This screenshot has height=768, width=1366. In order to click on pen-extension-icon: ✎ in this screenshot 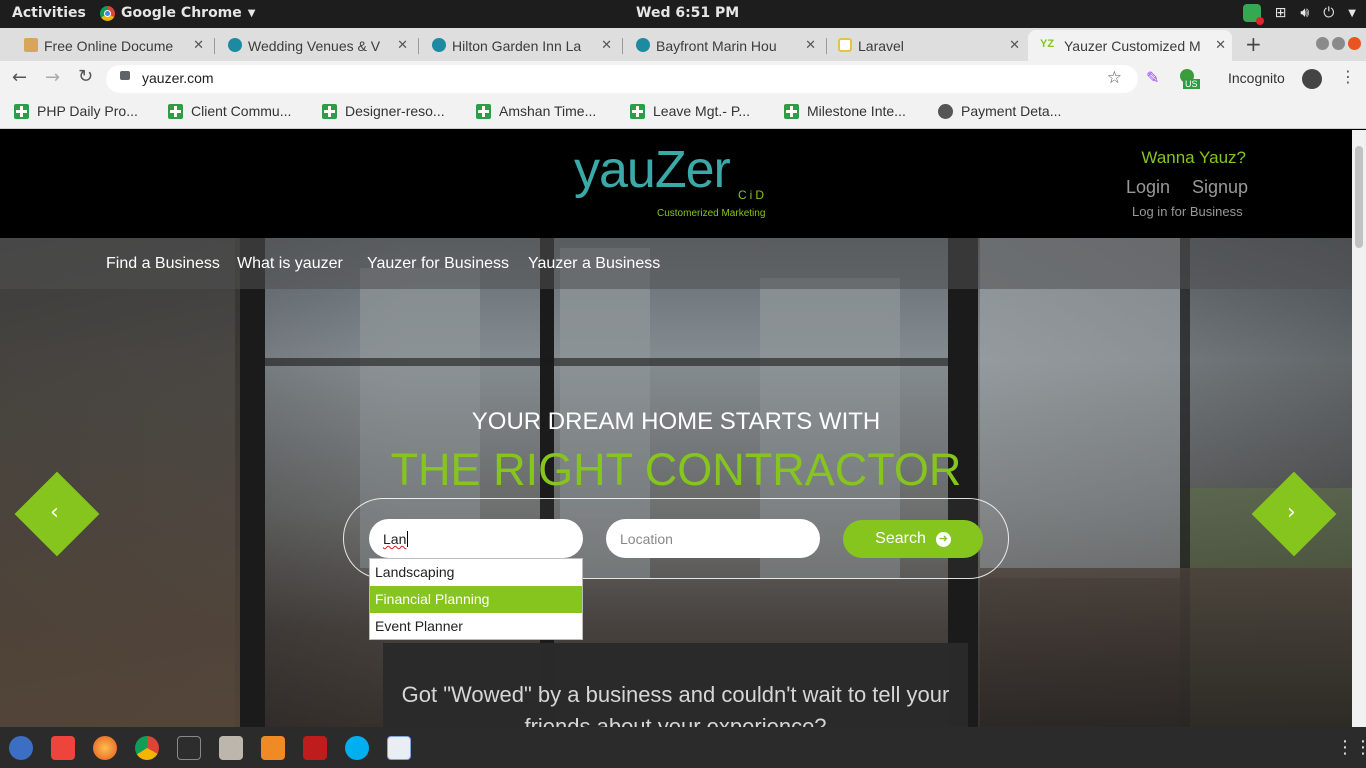, I will do `click(1152, 77)`.